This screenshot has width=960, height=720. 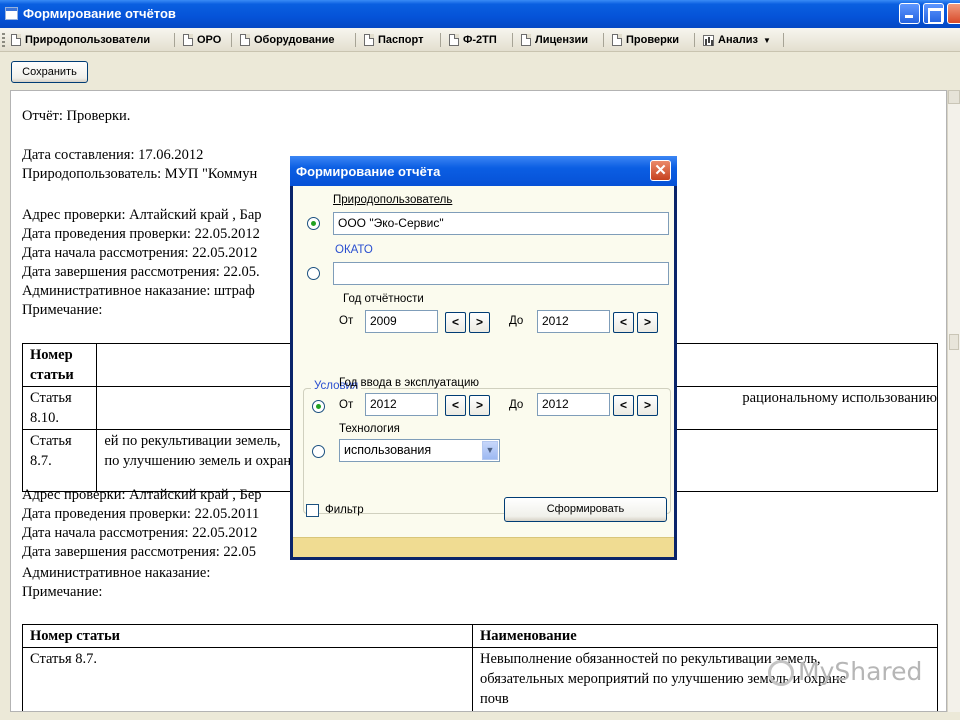 I want to click on dialog-status-bar, so click(x=483, y=547).